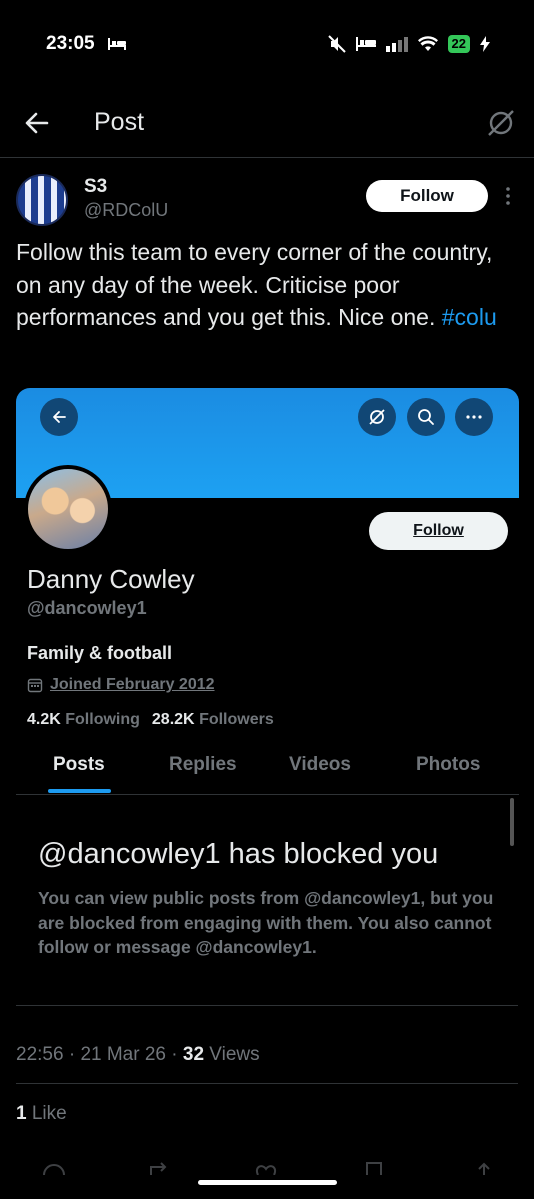  Describe the element at coordinates (236, 719) in the screenshot. I see `followers-label: Followers` at that location.